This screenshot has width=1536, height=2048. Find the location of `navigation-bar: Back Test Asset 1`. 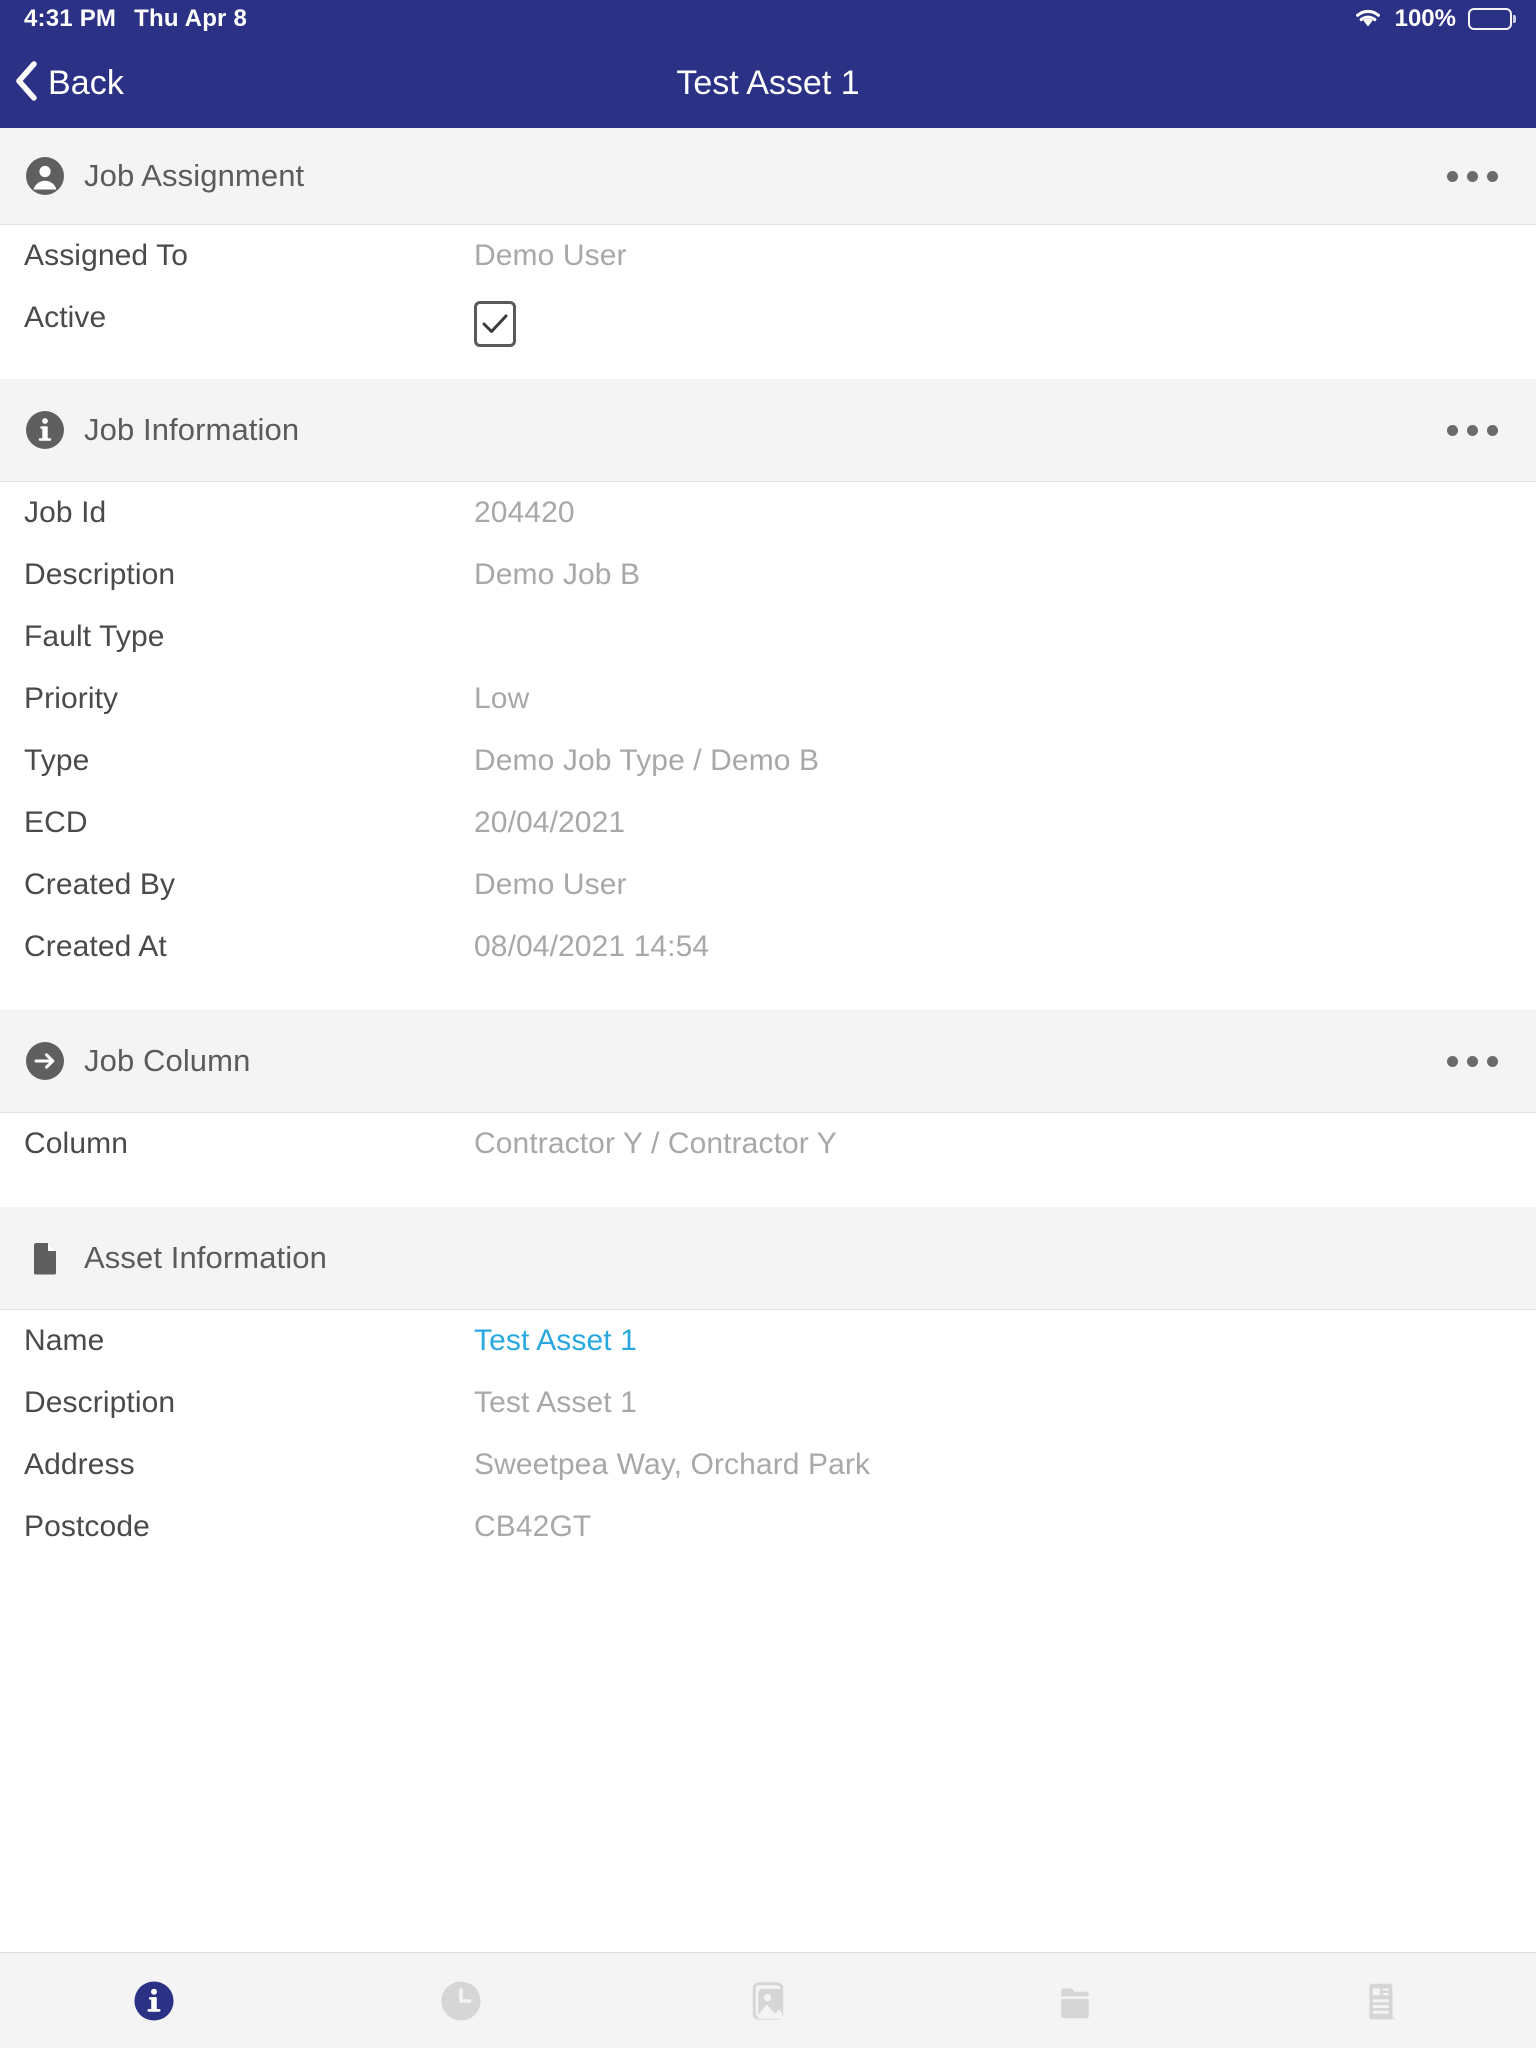

navigation-bar: Back Test Asset 1 is located at coordinates (768, 83).